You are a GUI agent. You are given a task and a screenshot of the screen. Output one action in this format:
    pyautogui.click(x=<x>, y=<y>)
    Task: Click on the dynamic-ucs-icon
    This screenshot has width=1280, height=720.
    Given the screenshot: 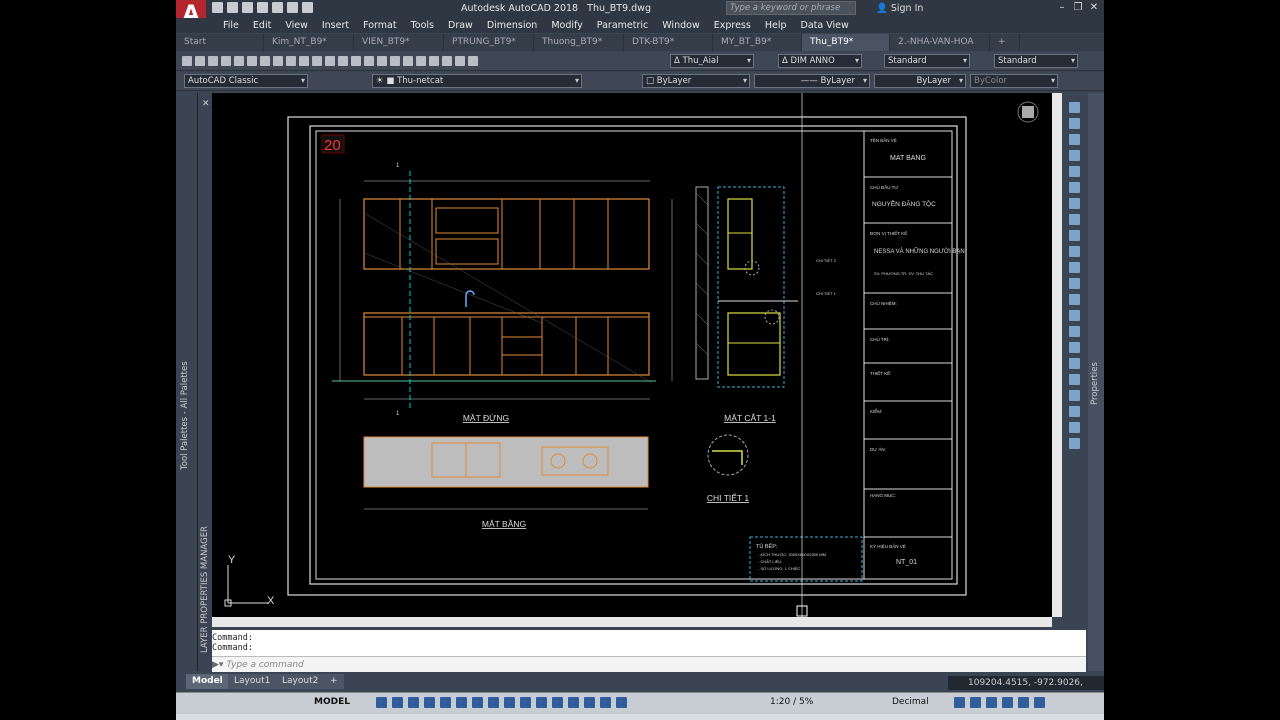 What is the action you would take?
    pyautogui.click(x=557, y=702)
    